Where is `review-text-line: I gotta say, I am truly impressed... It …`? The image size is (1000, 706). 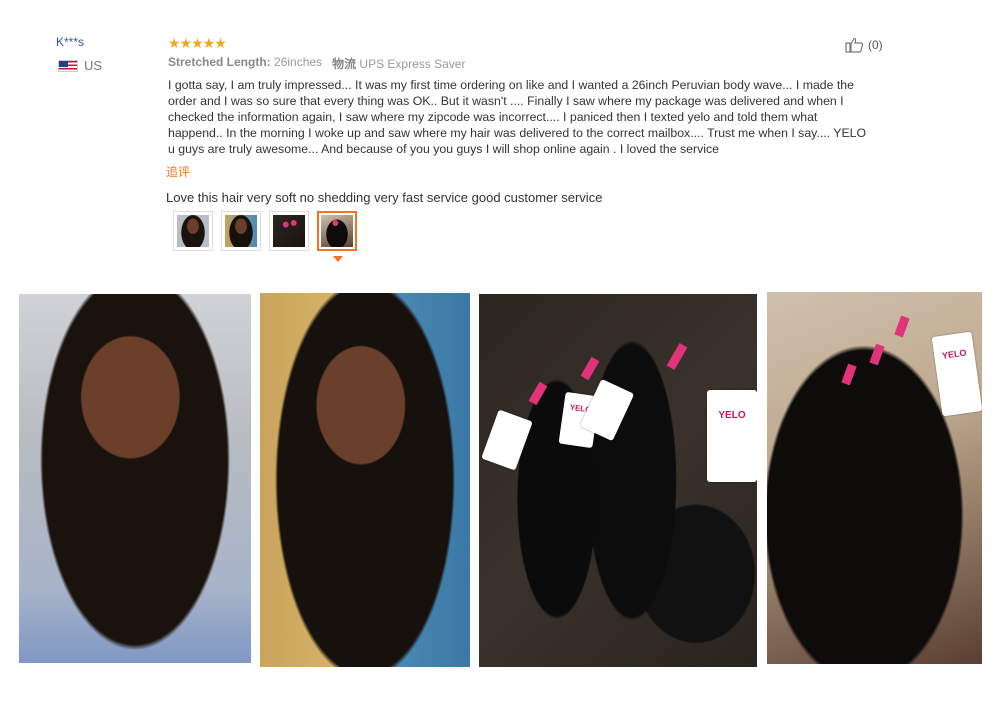
review-text-line: I gotta say, I am truly impressed... It … is located at coordinates (511, 85).